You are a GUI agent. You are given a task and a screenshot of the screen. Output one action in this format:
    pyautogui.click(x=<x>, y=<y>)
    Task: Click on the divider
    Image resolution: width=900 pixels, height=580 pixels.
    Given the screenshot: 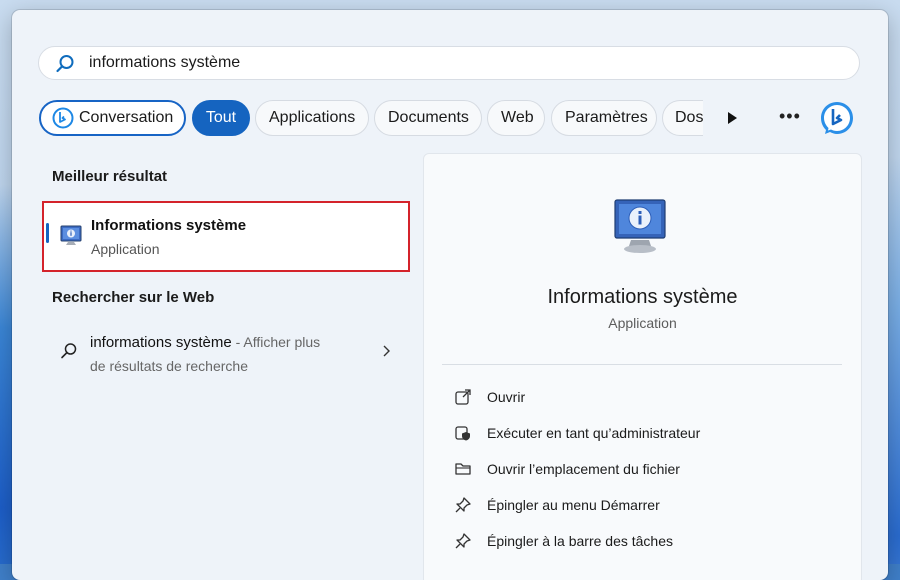 What is the action you would take?
    pyautogui.click(x=642, y=364)
    